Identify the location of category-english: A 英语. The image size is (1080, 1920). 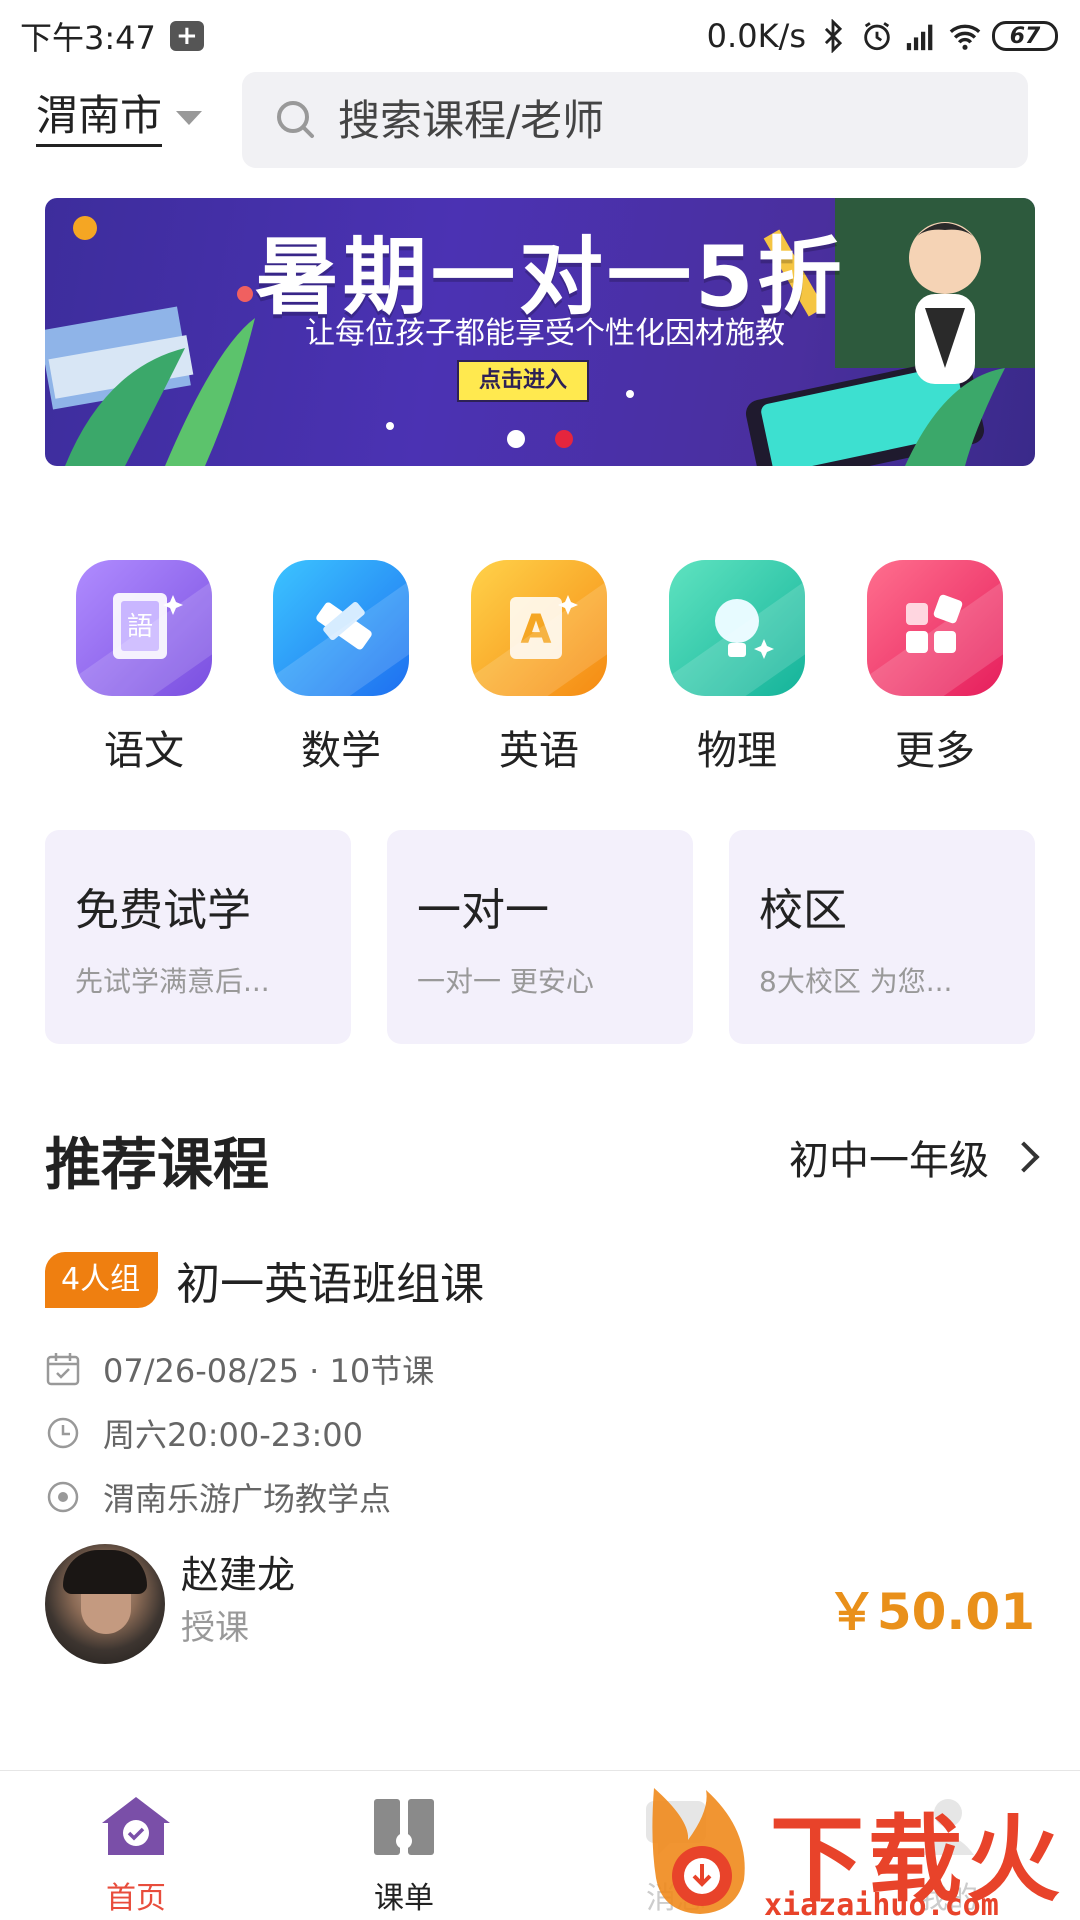
(539, 668).